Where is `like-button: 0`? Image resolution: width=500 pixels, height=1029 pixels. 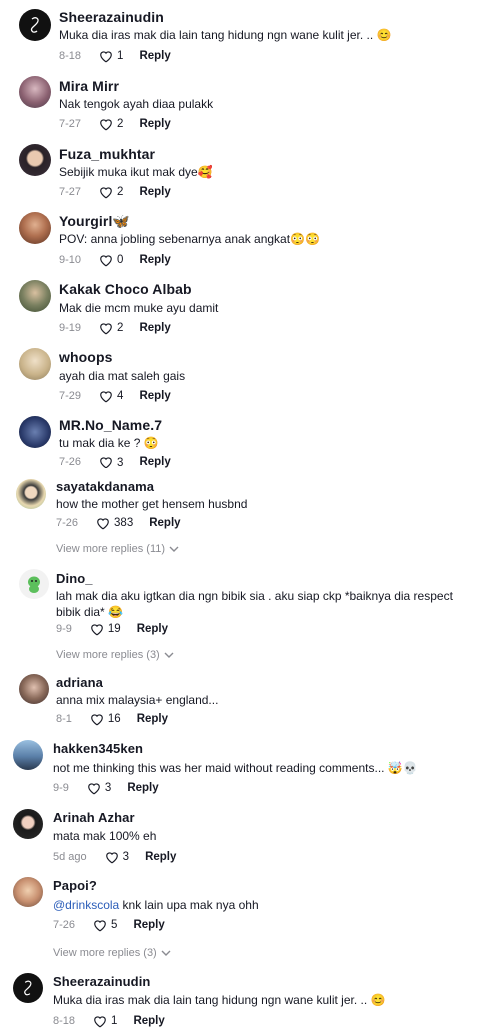
like-button: 0 is located at coordinates (111, 260).